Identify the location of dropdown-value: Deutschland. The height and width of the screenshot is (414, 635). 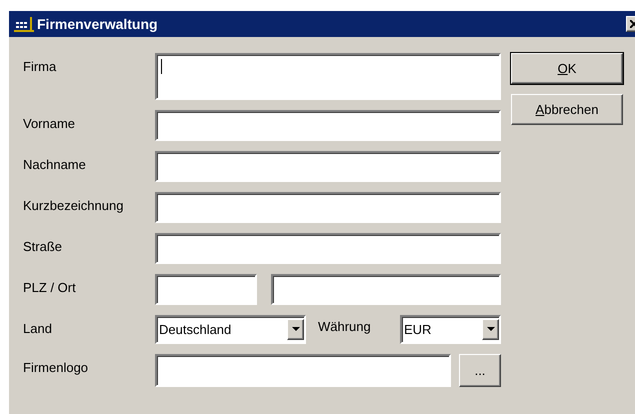
(195, 329).